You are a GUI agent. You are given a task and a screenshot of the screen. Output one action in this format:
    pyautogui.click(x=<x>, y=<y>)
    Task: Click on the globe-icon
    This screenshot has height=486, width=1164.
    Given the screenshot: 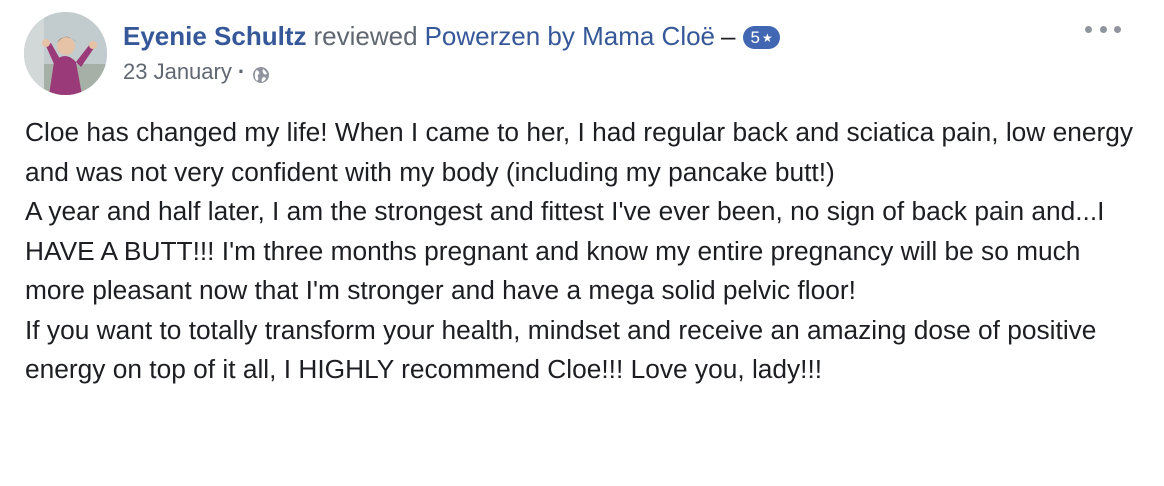 What is the action you would take?
    pyautogui.click(x=261, y=73)
    